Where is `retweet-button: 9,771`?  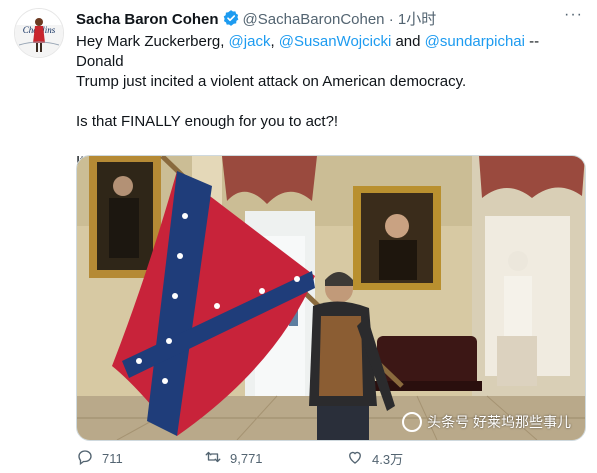 retweet-button: 9,771 is located at coordinates (233, 458).